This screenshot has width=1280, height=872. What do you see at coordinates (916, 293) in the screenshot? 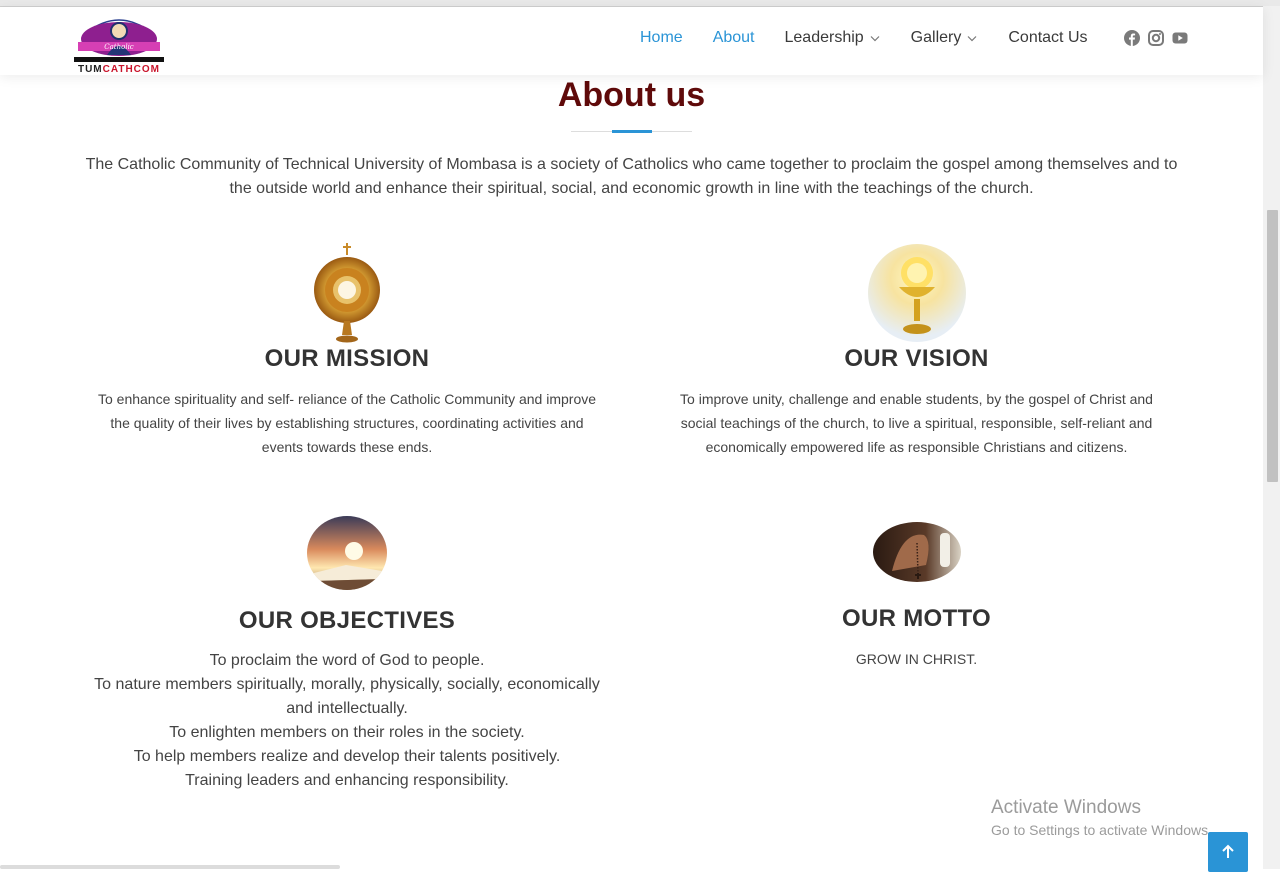
I see `chalice-icon` at bounding box center [916, 293].